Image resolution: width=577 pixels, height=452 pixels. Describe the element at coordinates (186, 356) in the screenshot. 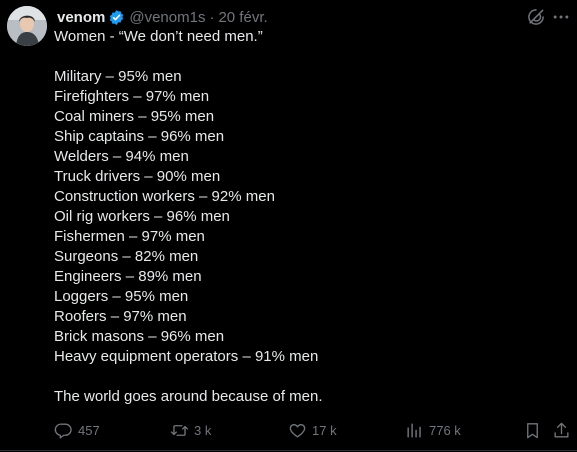

I see `list-item: Heavy equipment operators – 91% men` at that location.